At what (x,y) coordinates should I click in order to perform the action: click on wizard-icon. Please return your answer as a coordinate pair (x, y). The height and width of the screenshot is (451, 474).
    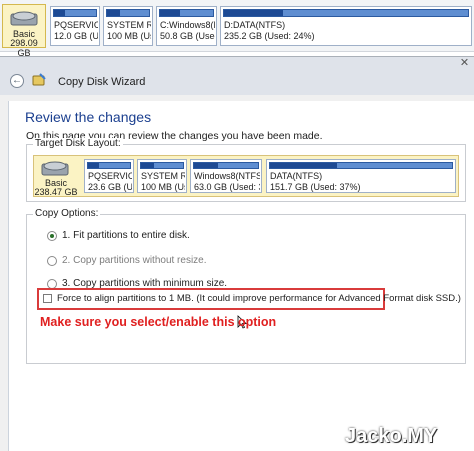
    Looking at the image, I should click on (39, 79).